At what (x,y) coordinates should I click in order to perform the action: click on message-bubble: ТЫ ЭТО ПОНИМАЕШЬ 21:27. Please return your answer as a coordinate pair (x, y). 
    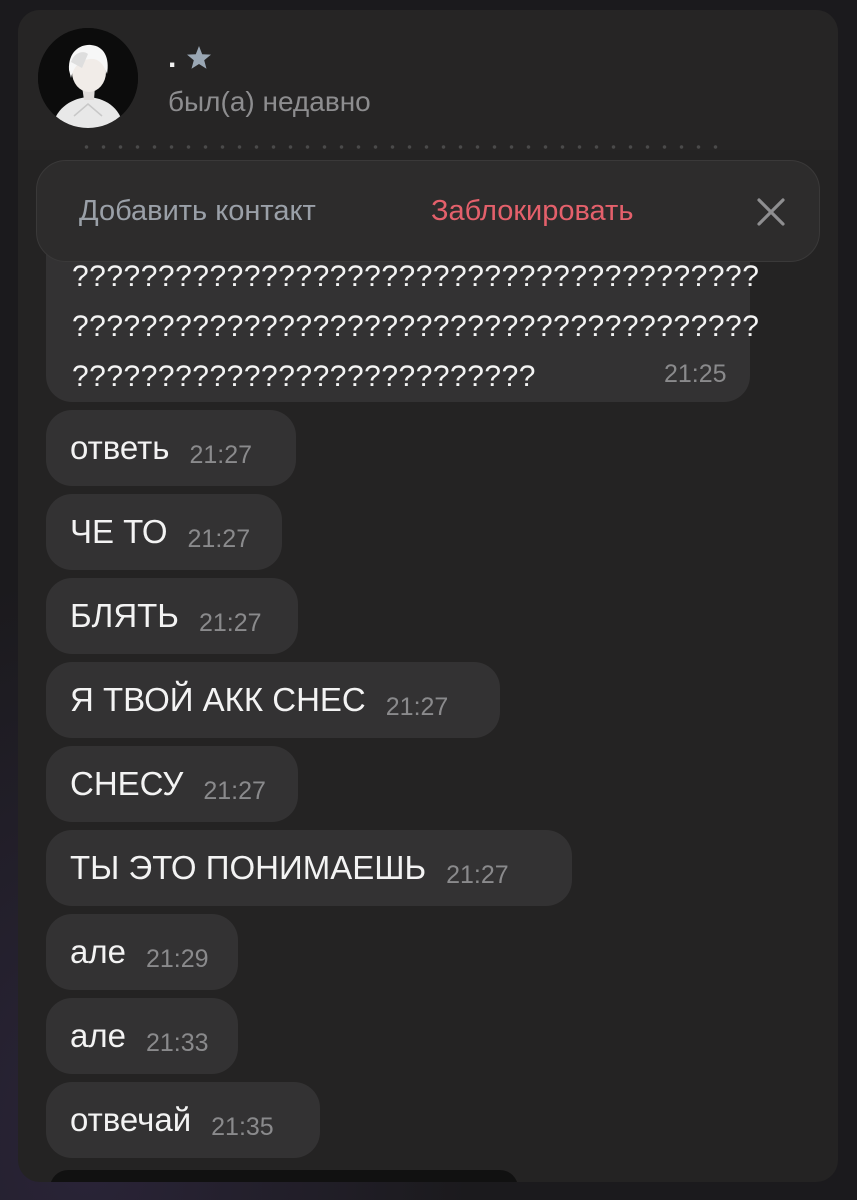
    Looking at the image, I should click on (309, 868).